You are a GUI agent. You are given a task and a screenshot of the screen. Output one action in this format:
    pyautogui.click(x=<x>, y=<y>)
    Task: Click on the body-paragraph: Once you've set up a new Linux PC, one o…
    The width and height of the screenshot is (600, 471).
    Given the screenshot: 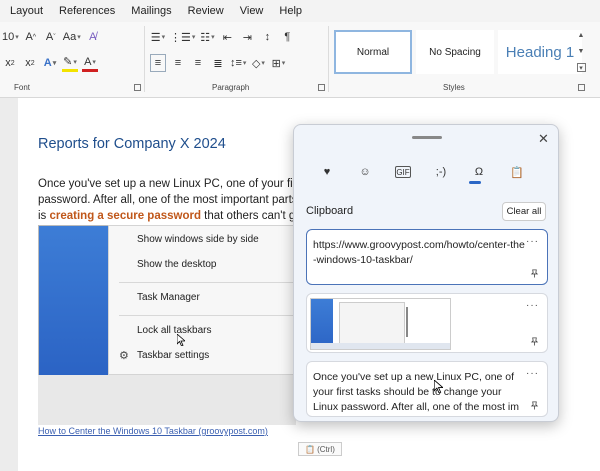 What is the action you would take?
    pyautogui.click(x=167, y=200)
    